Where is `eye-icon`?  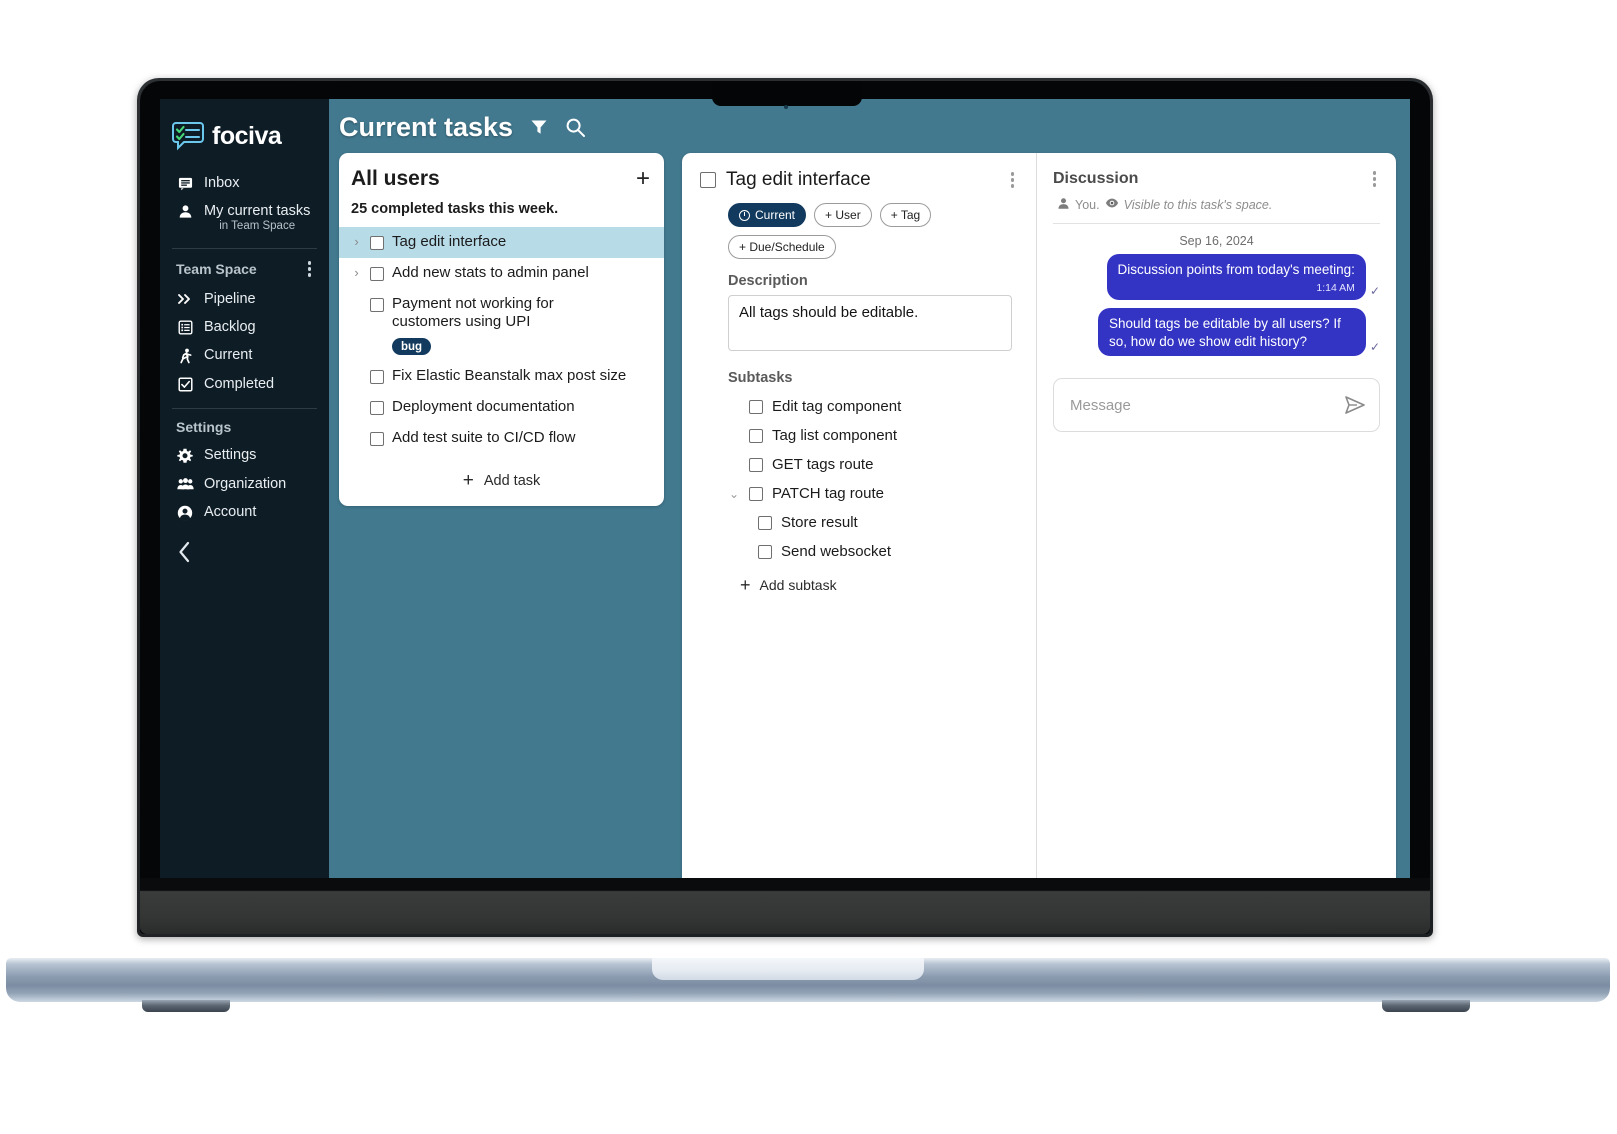
eye-icon is located at coordinates (1112, 204).